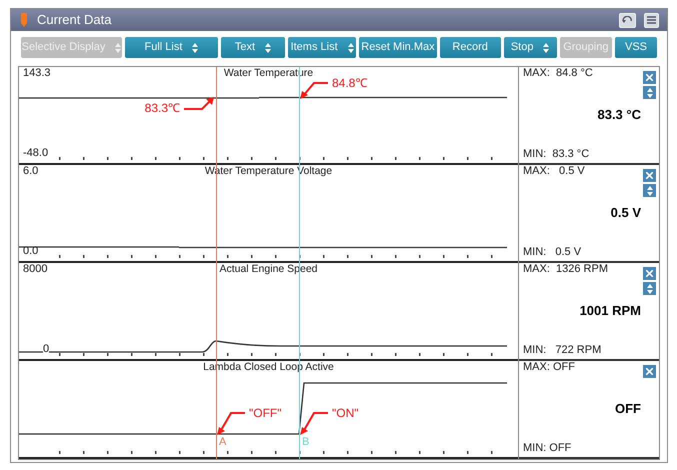  What do you see at coordinates (74, 20) in the screenshot?
I see `window-title: Current Data` at bounding box center [74, 20].